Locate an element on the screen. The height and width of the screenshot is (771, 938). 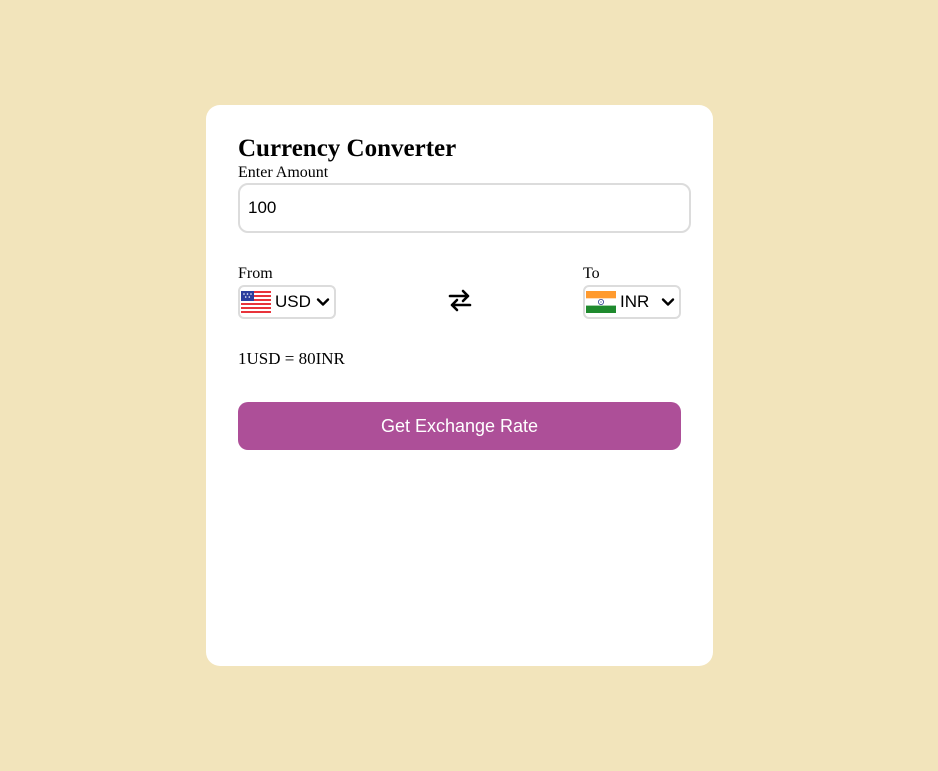
from-currency-select: USD is located at coordinates (287, 302).